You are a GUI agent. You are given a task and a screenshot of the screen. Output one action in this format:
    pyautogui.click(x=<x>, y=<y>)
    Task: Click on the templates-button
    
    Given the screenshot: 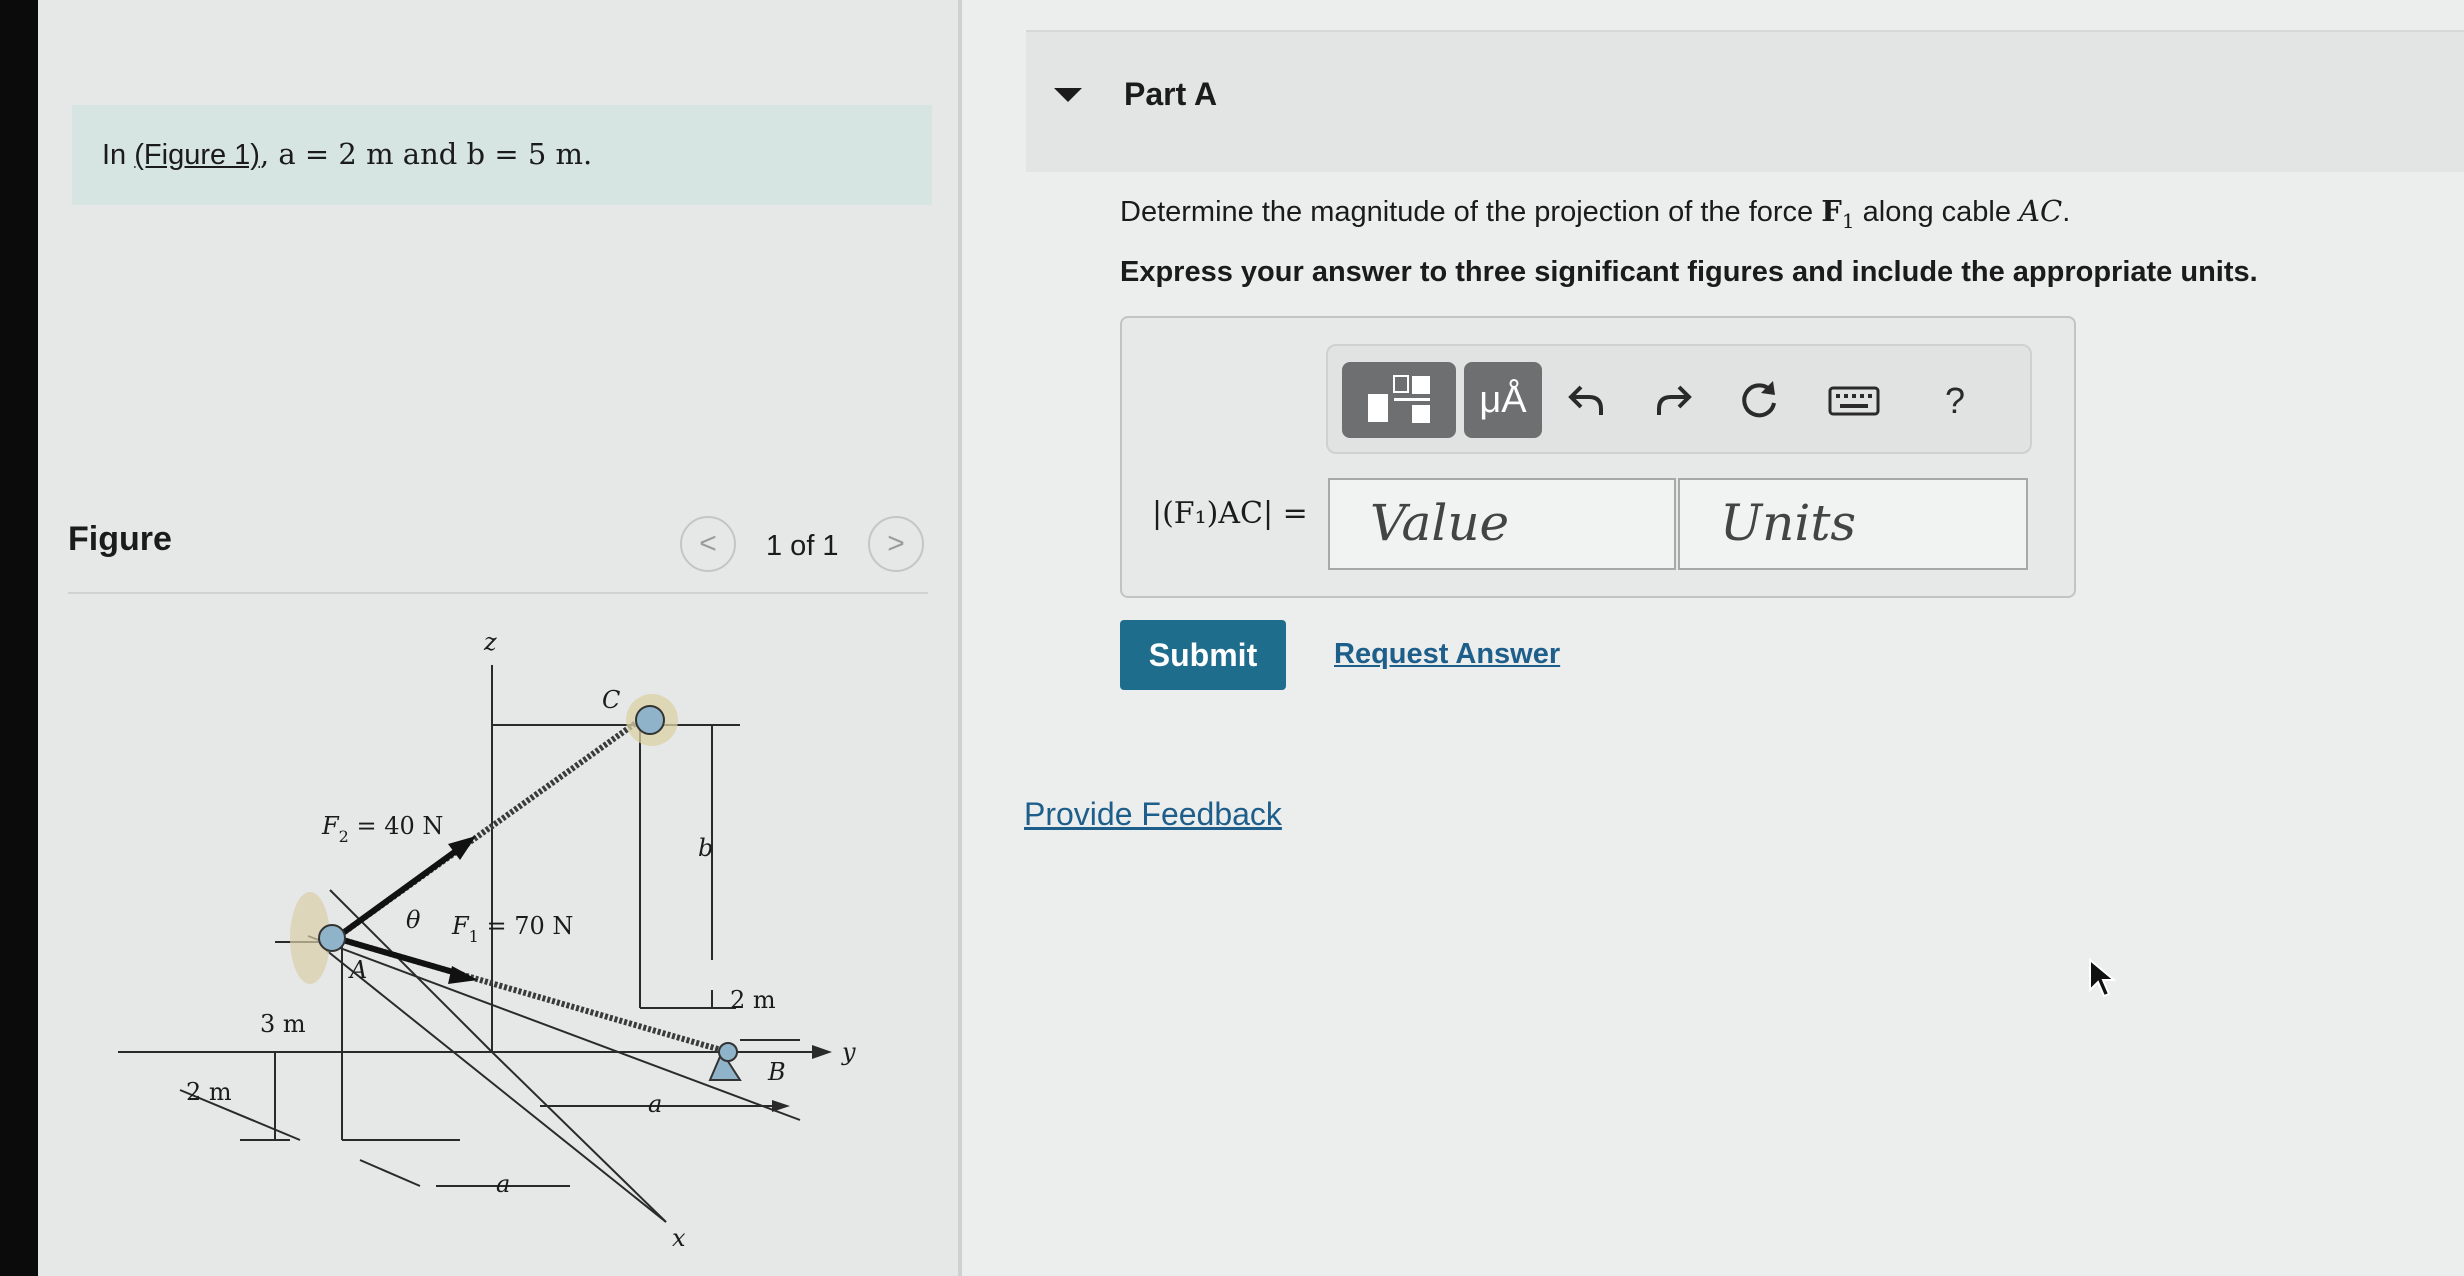 What is the action you would take?
    pyautogui.click(x=1399, y=400)
    